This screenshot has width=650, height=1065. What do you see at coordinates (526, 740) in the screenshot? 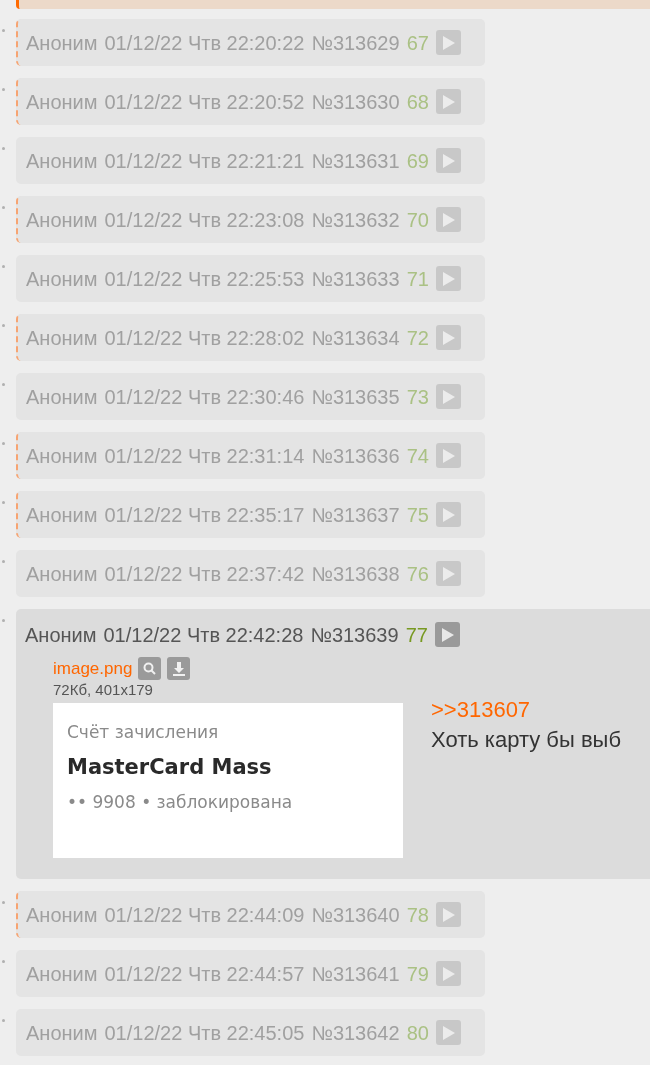
I see `post-text: Хоть карту бы выб` at bounding box center [526, 740].